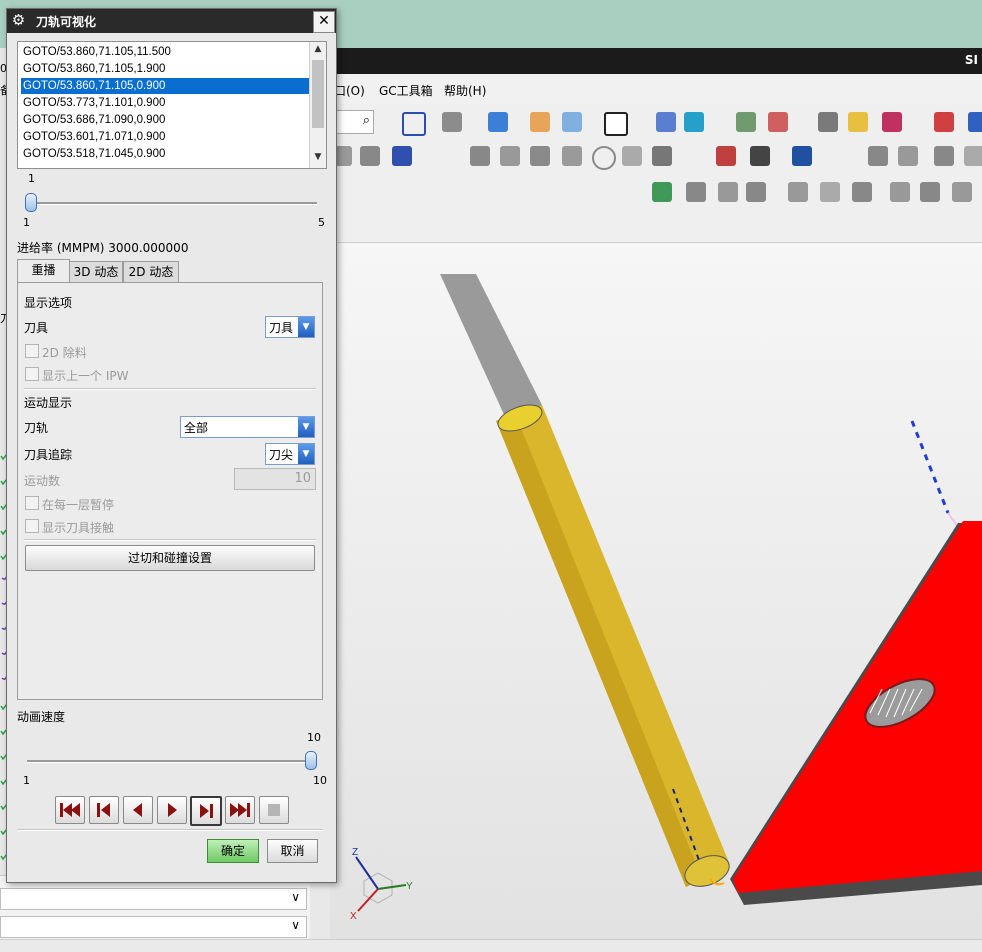 This screenshot has width=982, height=952. Describe the element at coordinates (414, 124) in the screenshot. I see `fit-view-icon` at that location.